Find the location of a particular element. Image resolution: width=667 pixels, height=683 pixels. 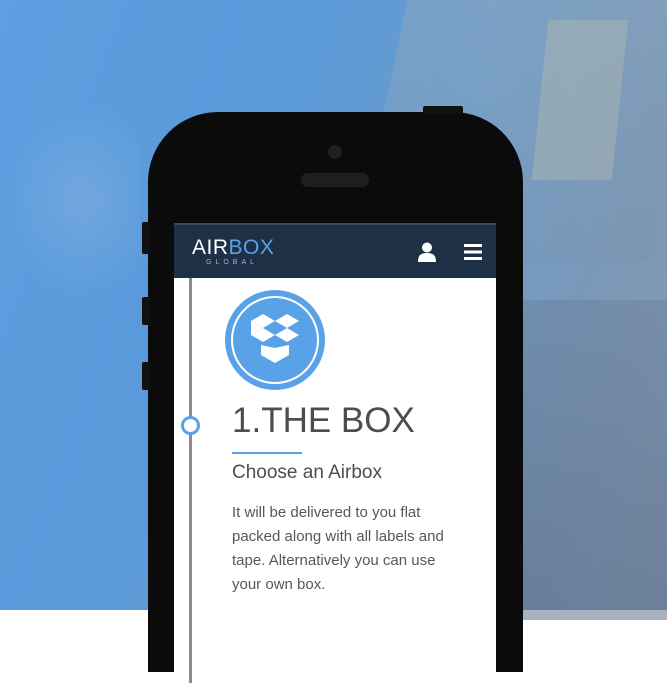

step-title: 1.THE BOX is located at coordinates (323, 420).